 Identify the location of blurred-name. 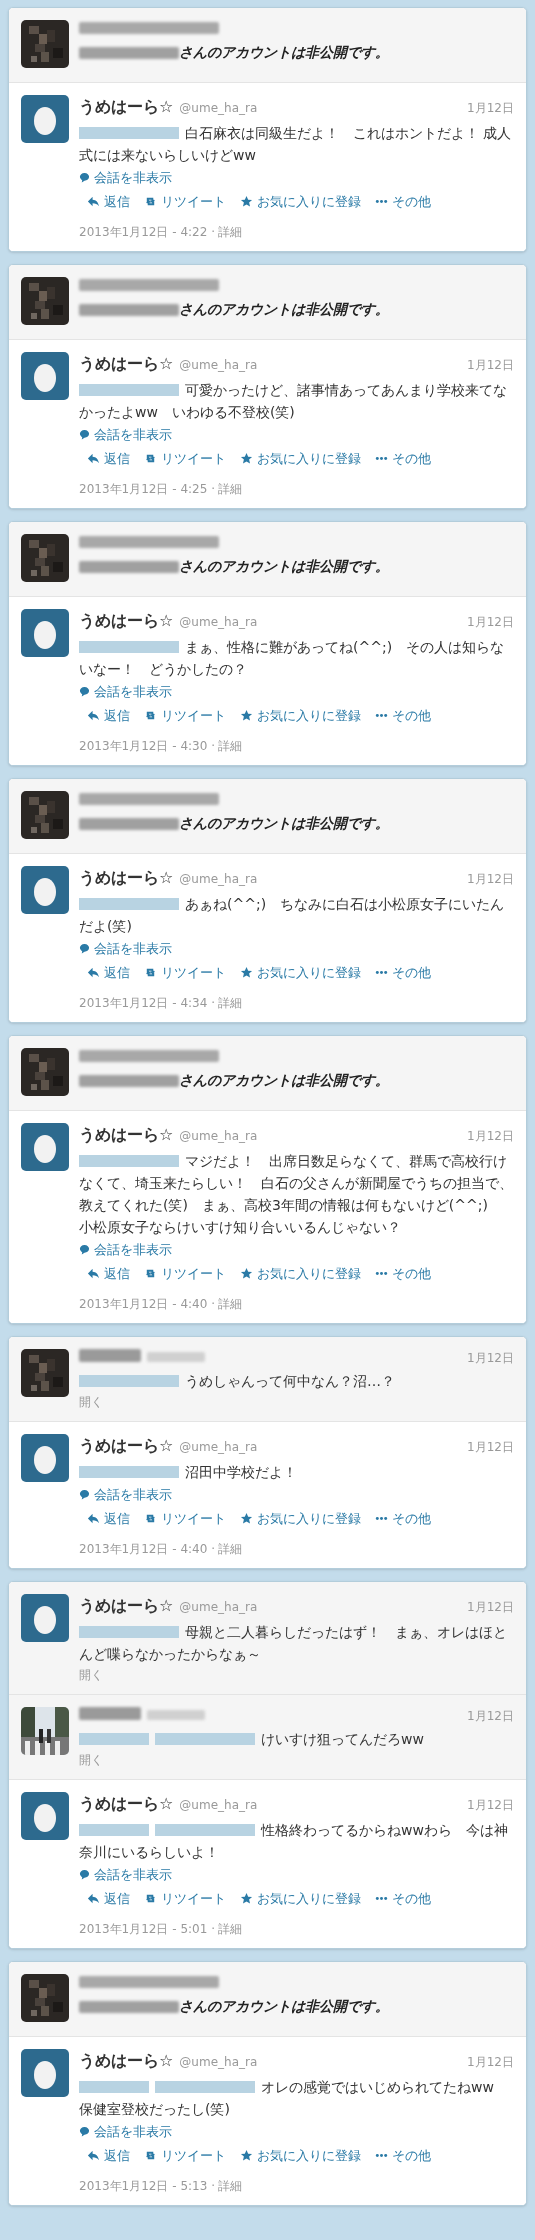
(110, 1713).